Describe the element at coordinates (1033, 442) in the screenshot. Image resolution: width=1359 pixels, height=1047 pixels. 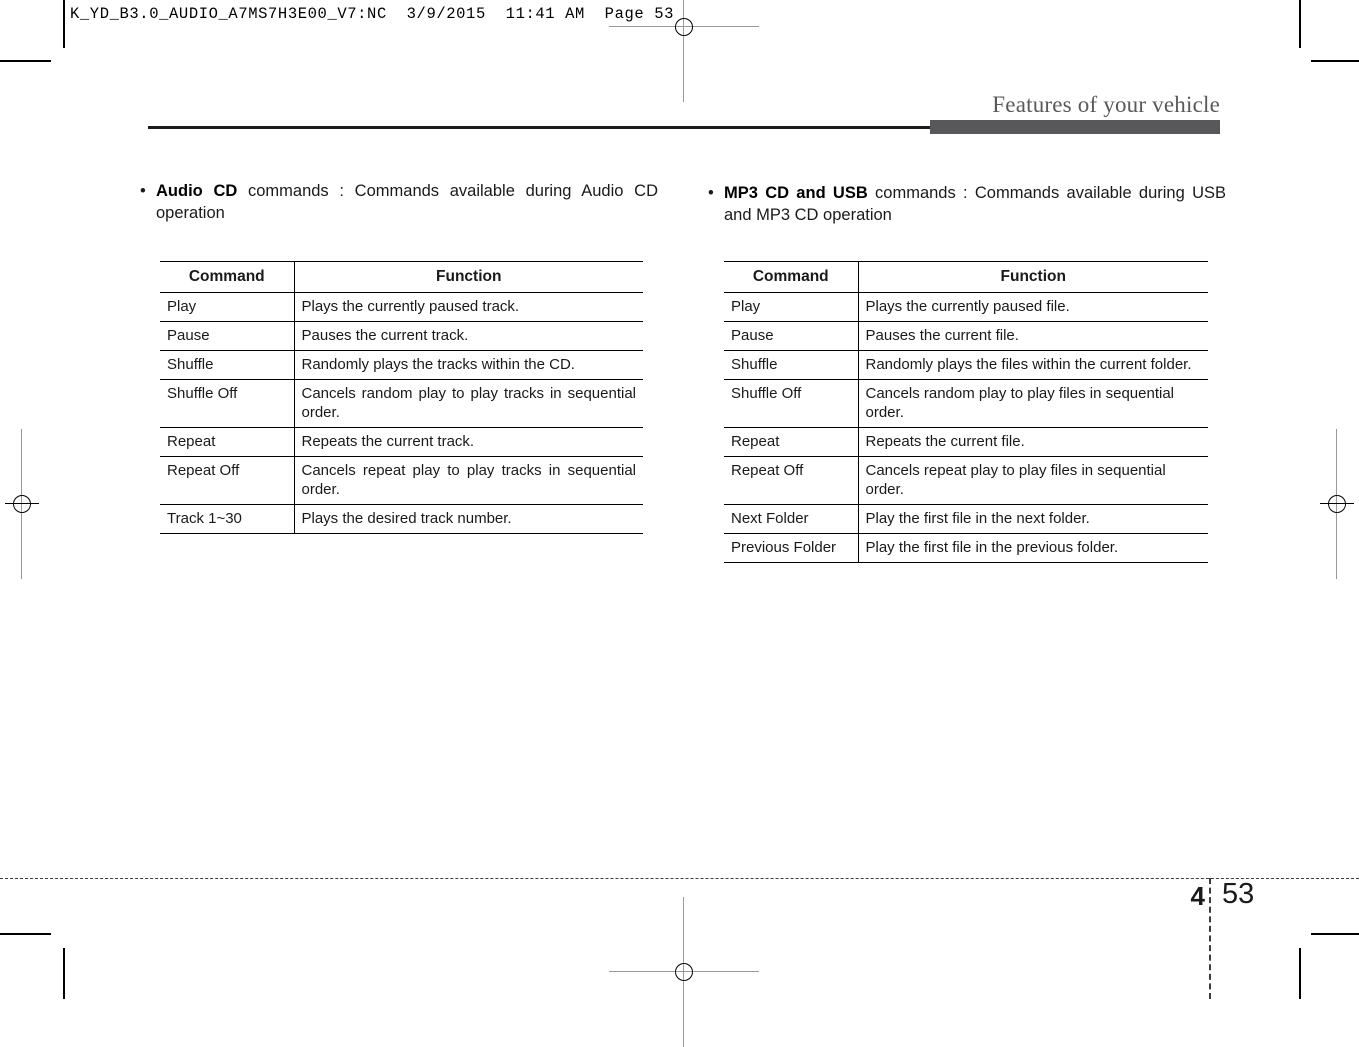
I see `cell-function: Repeats the current file.` at that location.